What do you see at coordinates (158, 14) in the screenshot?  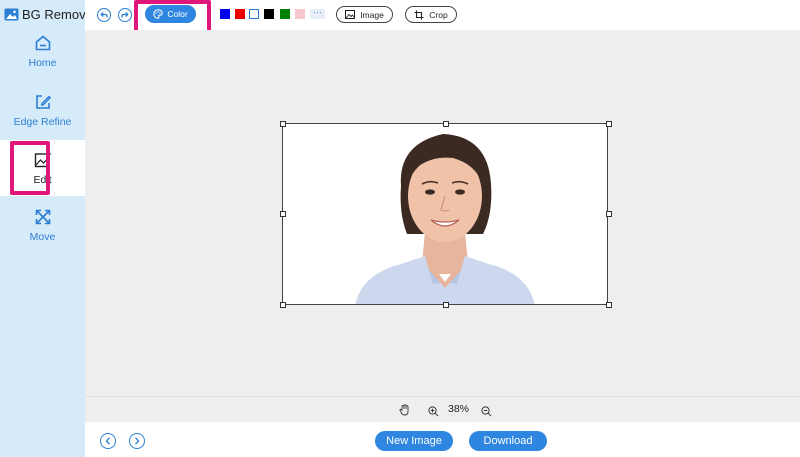 I see `palette-icon` at bounding box center [158, 14].